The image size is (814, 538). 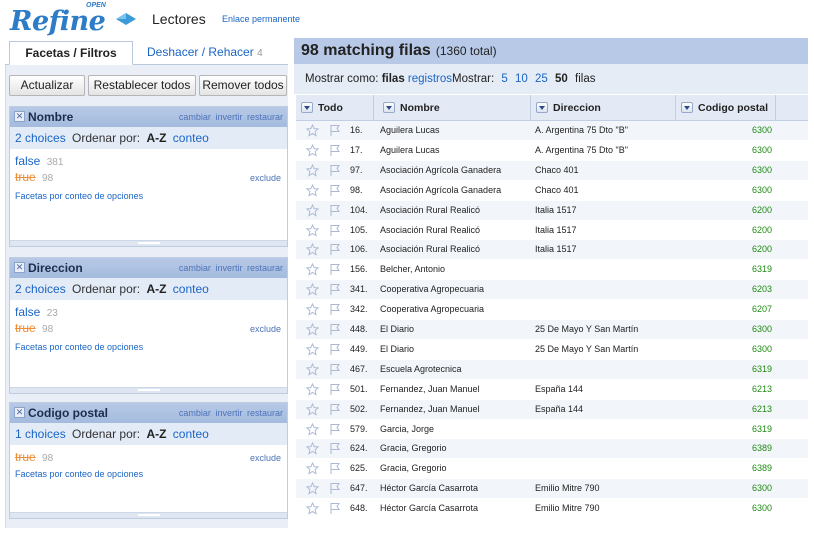 What do you see at coordinates (456, 249) in the screenshot?
I see `cell-nombre: Asociación Rural Realicó` at bounding box center [456, 249].